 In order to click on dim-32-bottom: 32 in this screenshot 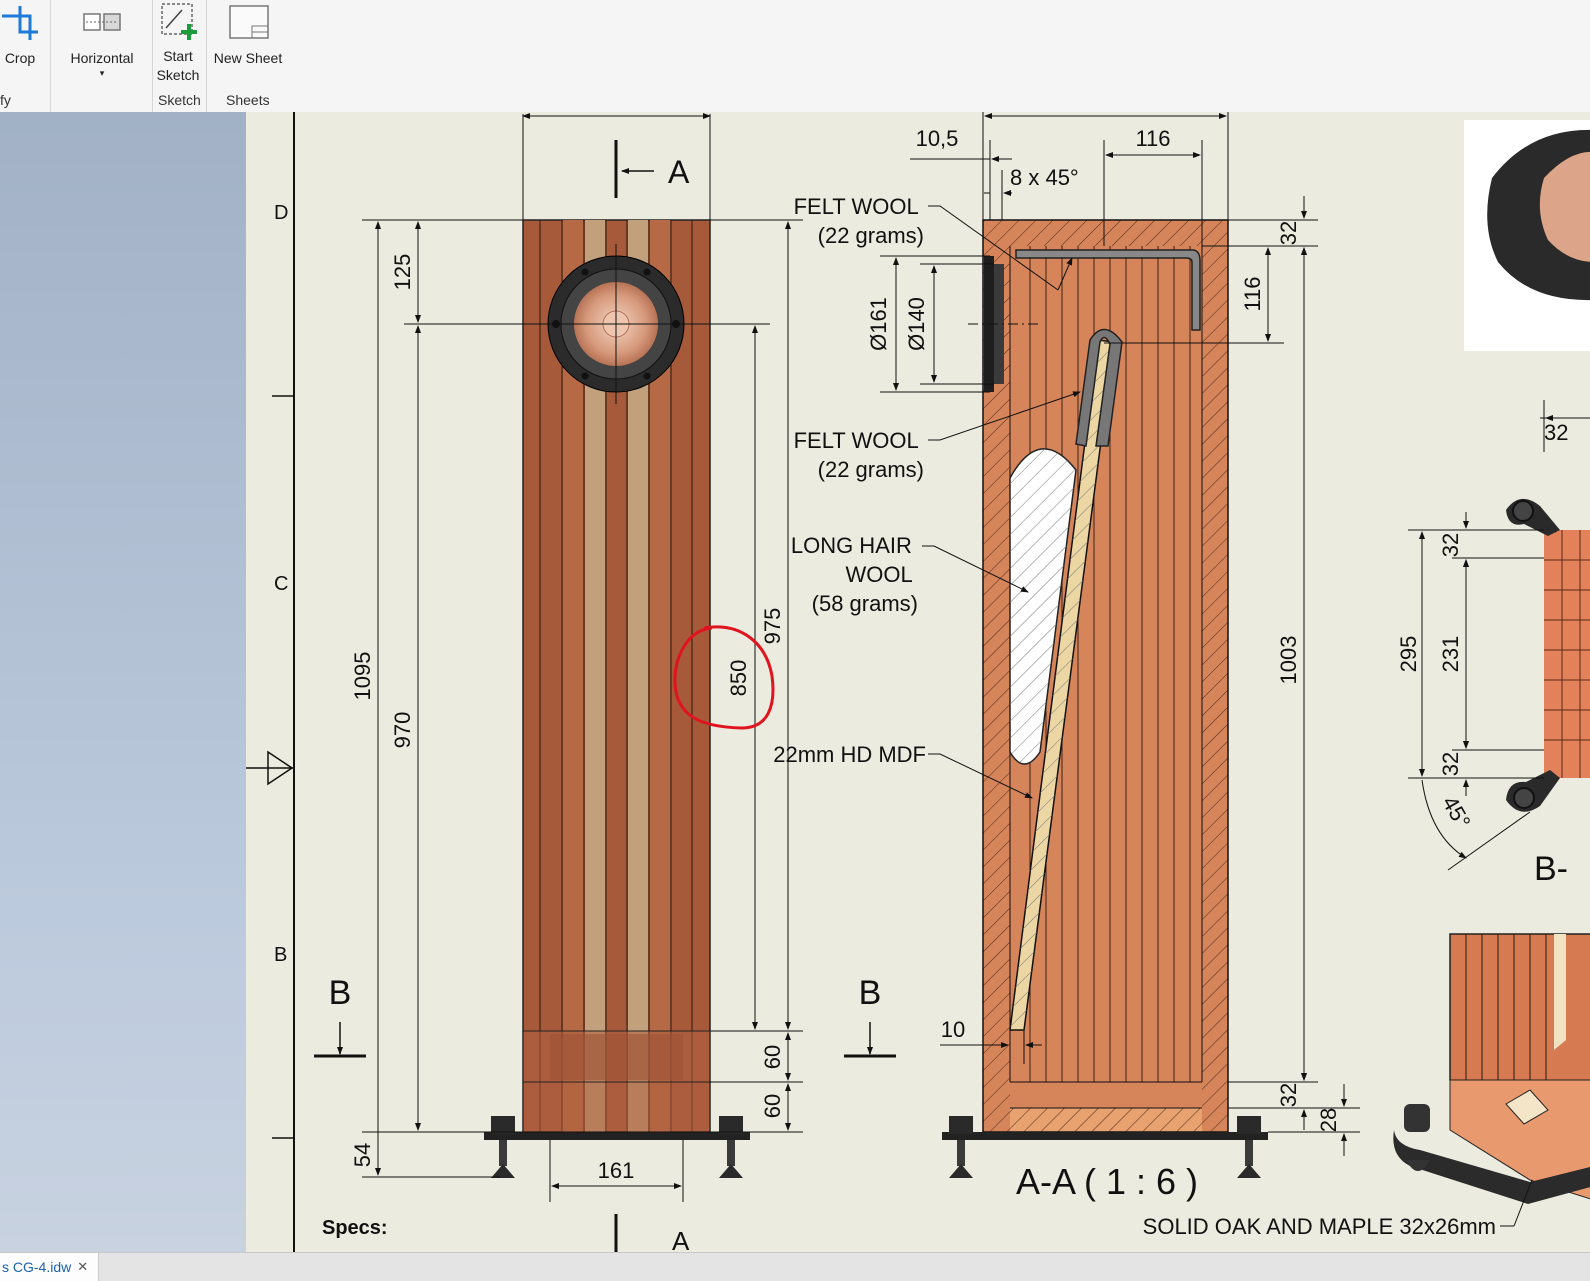, I will do `click(1288, 1095)`.